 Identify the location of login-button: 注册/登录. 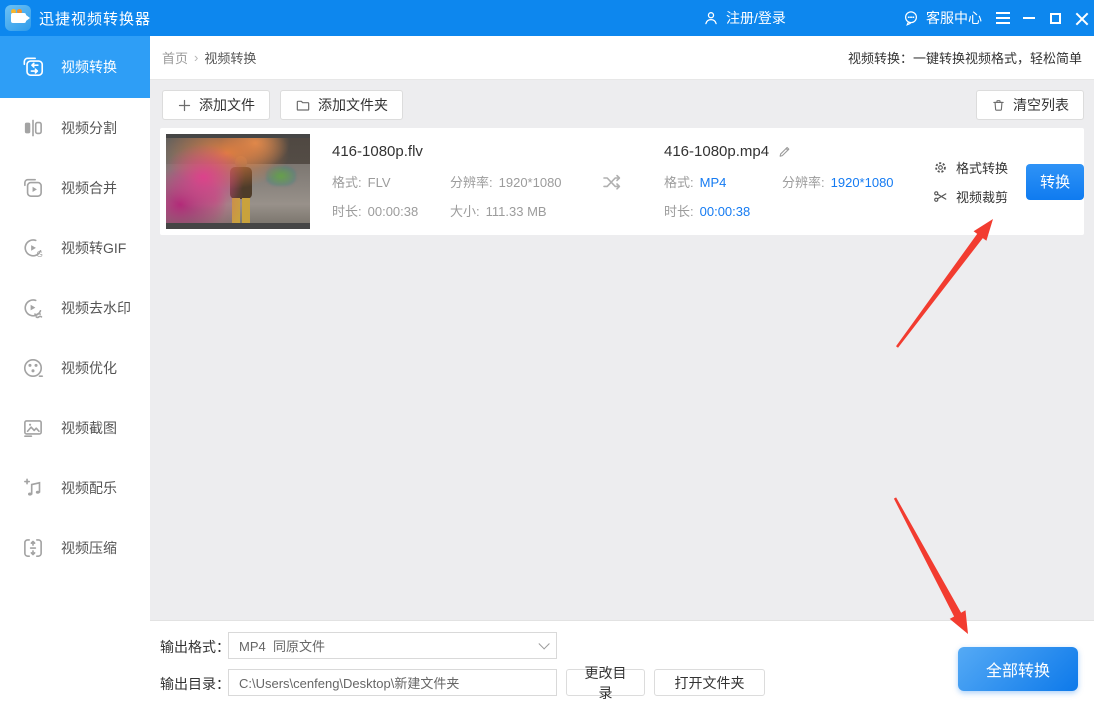
(744, 18).